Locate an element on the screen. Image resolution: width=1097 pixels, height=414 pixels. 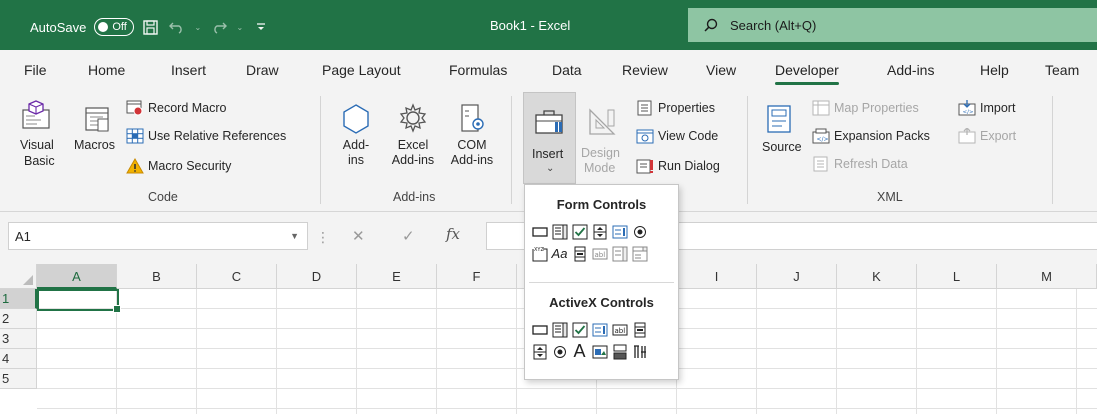
combo-drop-down-edit-form-control-icon is located at coordinates (639, 253).